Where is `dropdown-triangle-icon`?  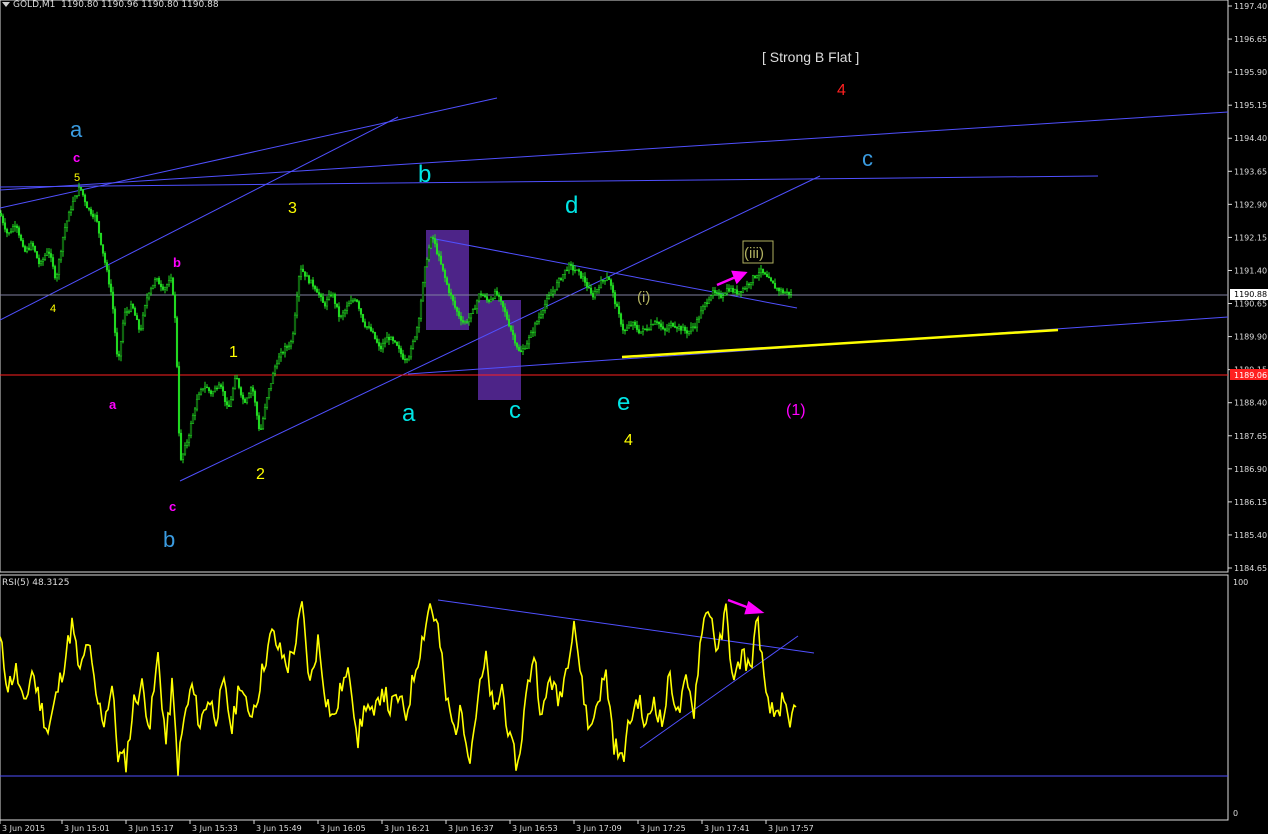 dropdown-triangle-icon is located at coordinates (6, 4).